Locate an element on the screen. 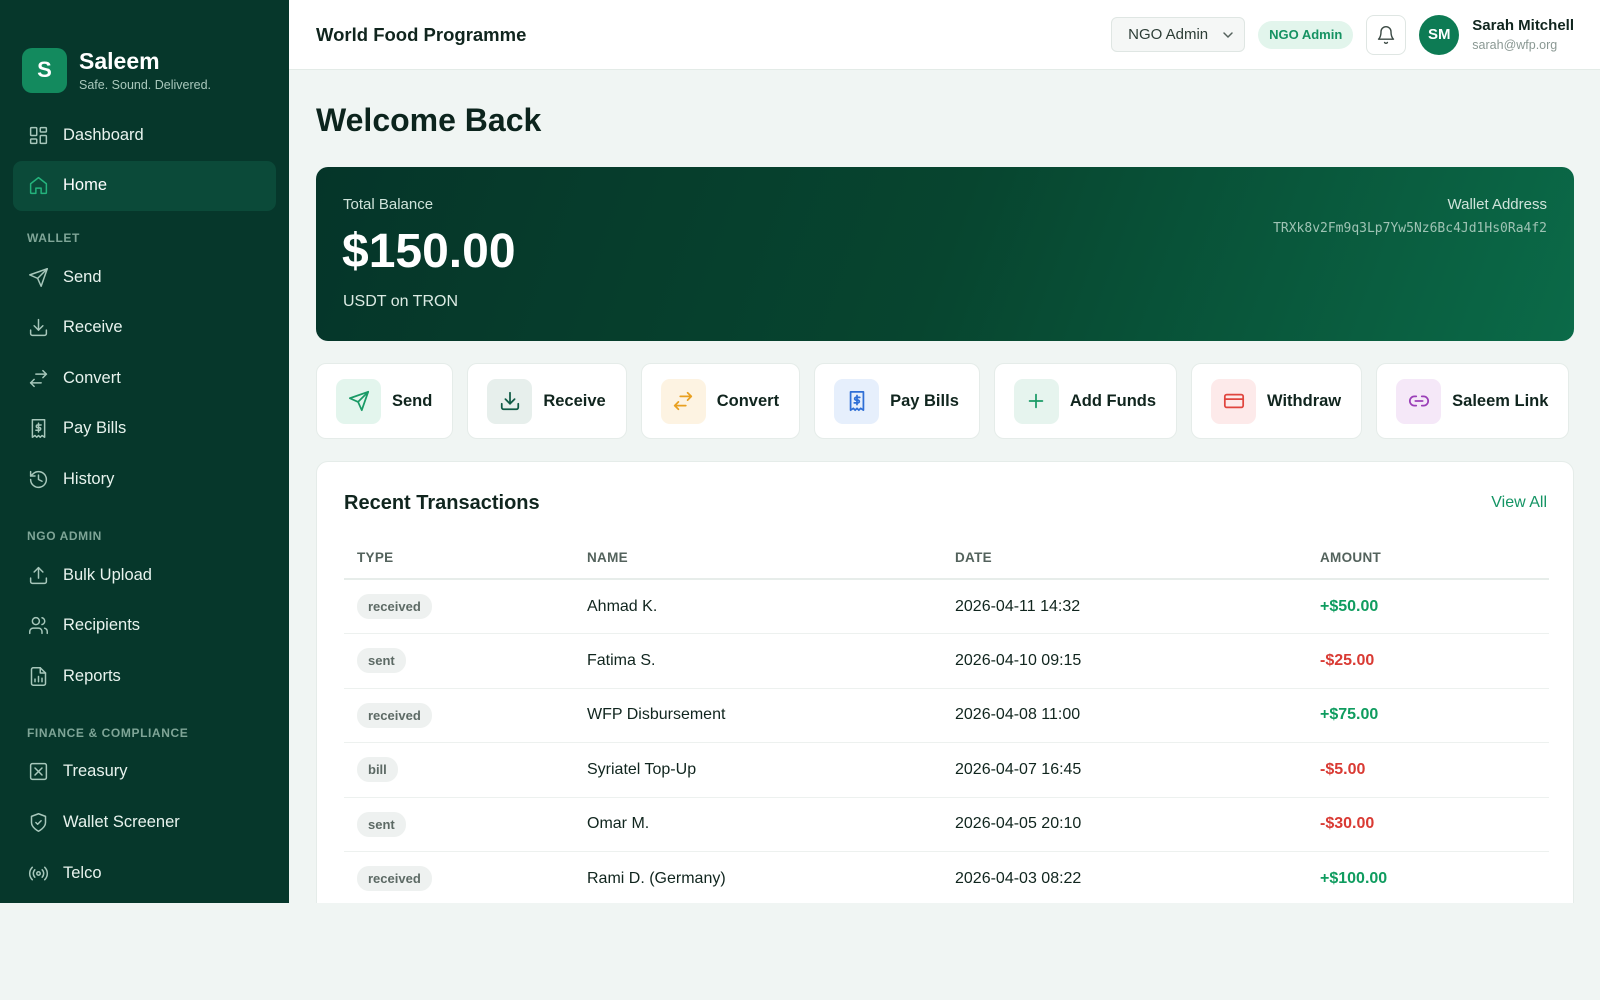 This screenshot has height=1000, width=1600. sidebar-item-dashboard: Dashboard is located at coordinates (144, 135).